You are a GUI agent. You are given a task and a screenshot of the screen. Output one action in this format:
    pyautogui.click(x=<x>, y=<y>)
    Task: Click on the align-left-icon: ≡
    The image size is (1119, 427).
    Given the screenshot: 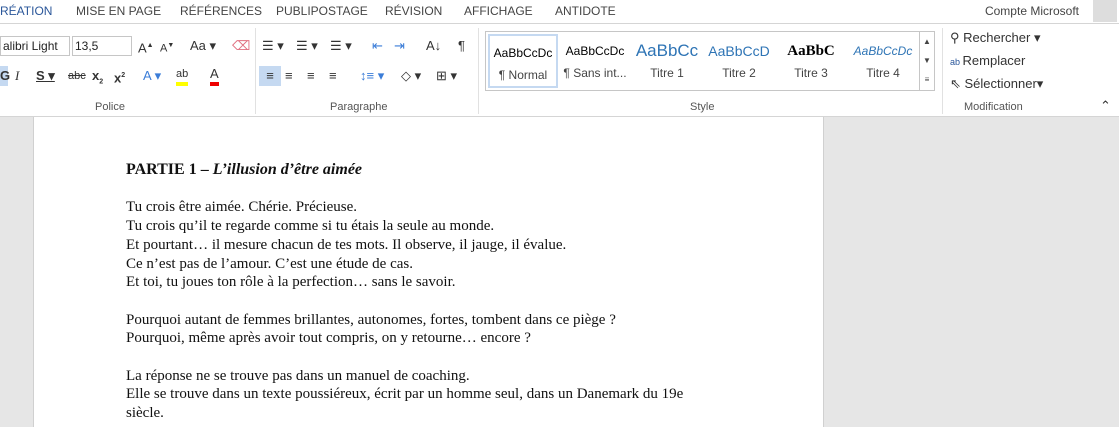 What is the action you would take?
    pyautogui.click(x=270, y=76)
    